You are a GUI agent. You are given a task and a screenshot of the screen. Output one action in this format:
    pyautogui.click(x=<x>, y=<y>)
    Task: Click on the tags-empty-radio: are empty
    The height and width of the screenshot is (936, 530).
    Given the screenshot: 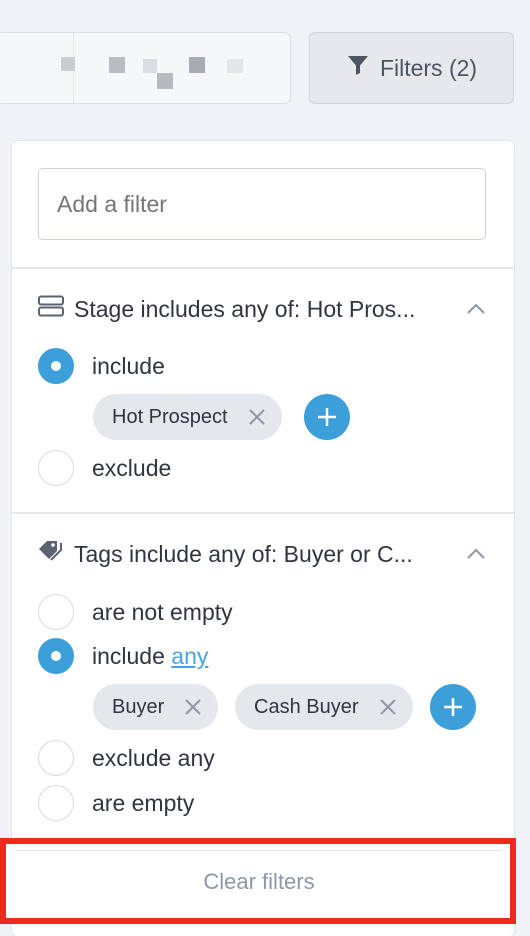 What is the action you would take?
    pyautogui.click(x=116, y=803)
    